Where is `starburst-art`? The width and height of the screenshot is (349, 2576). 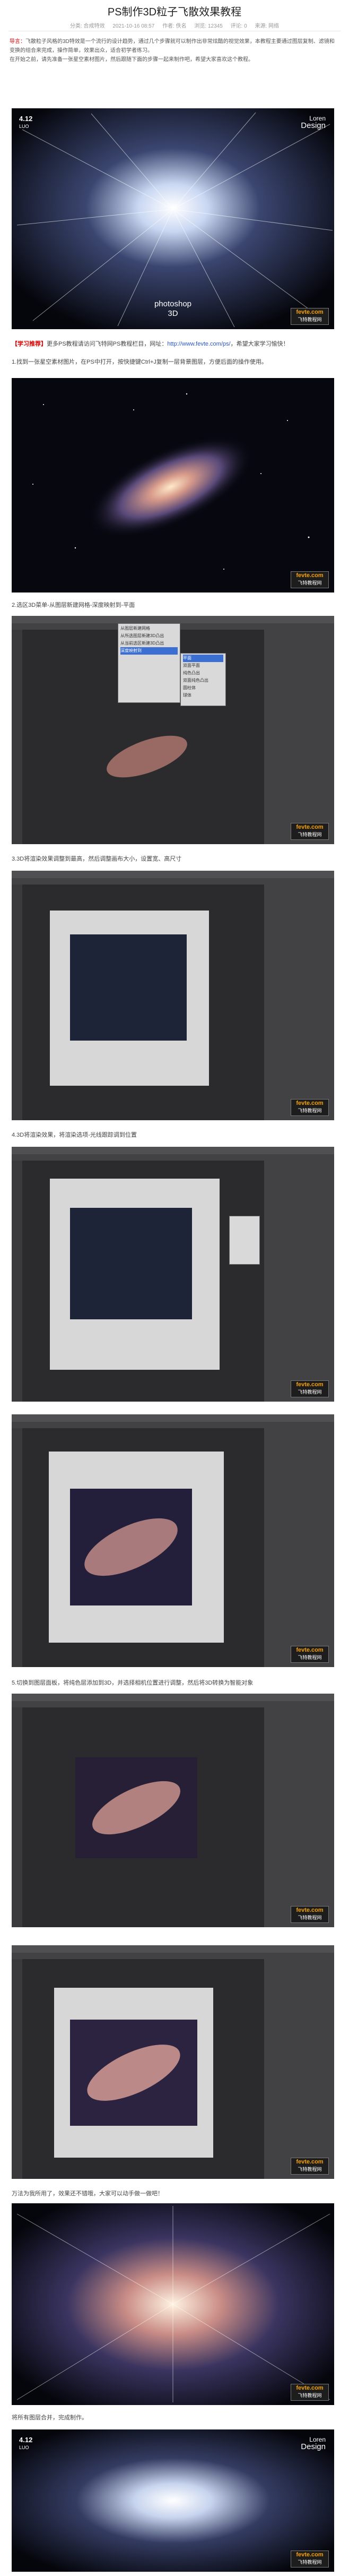 starburst-art is located at coordinates (173, 219).